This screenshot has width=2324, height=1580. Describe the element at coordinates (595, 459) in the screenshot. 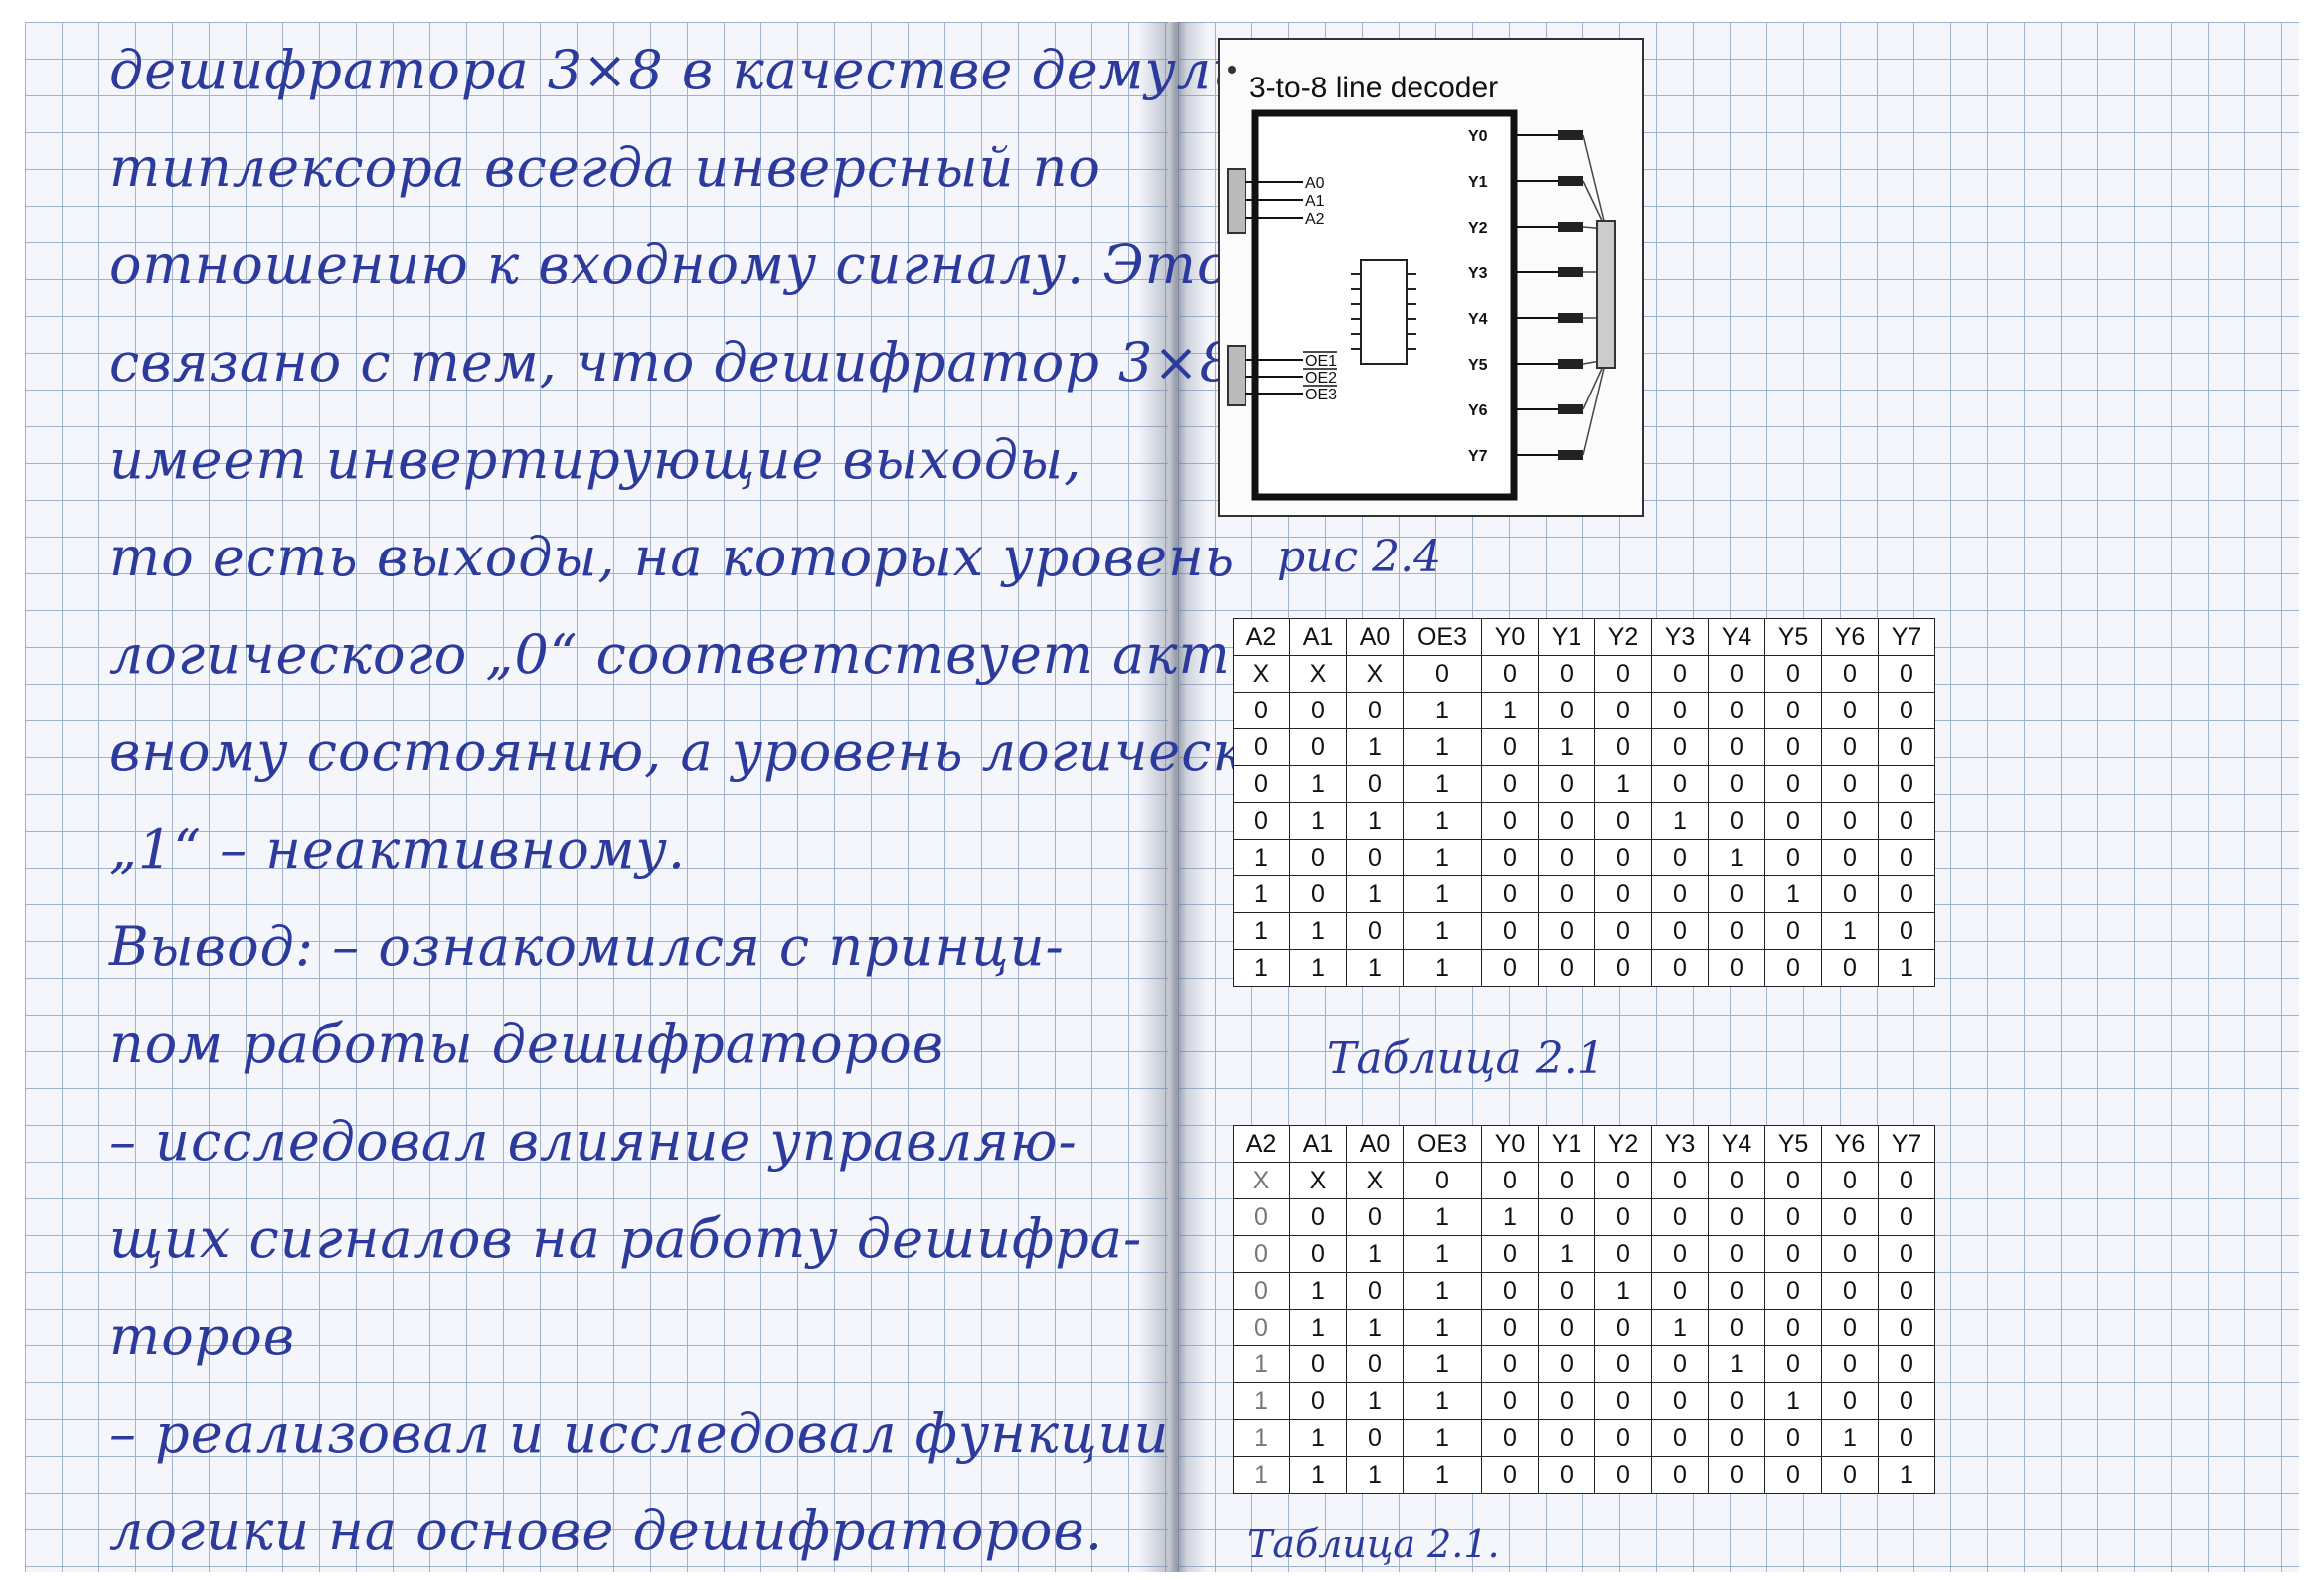

I see `handwritten-line: имеет инвертирующие выходы,` at that location.